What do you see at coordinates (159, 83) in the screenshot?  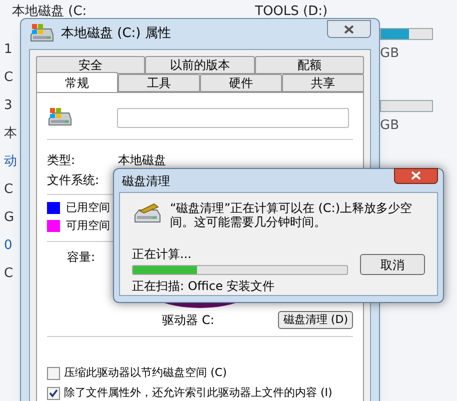 I see `tab: 工具` at bounding box center [159, 83].